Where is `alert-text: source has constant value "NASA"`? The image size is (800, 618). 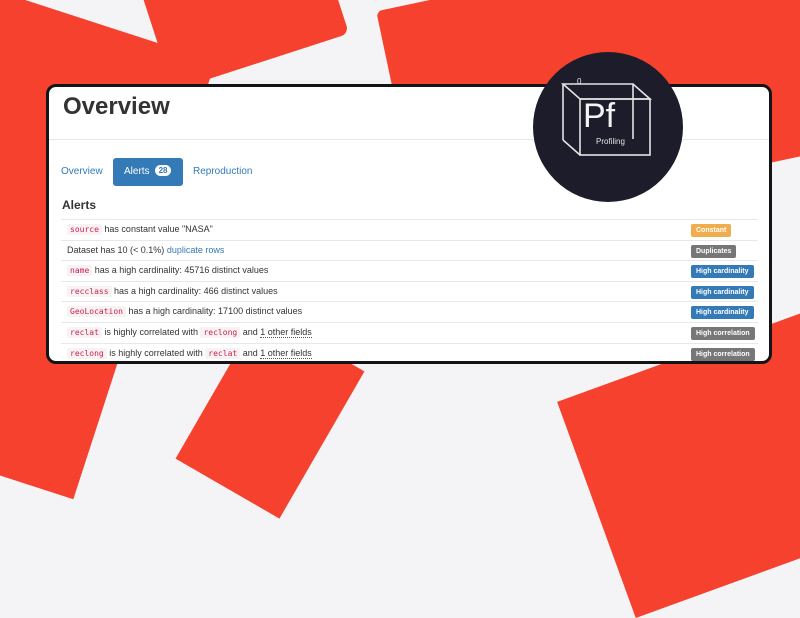
alert-text: source has constant value "NASA" is located at coordinates (140, 229).